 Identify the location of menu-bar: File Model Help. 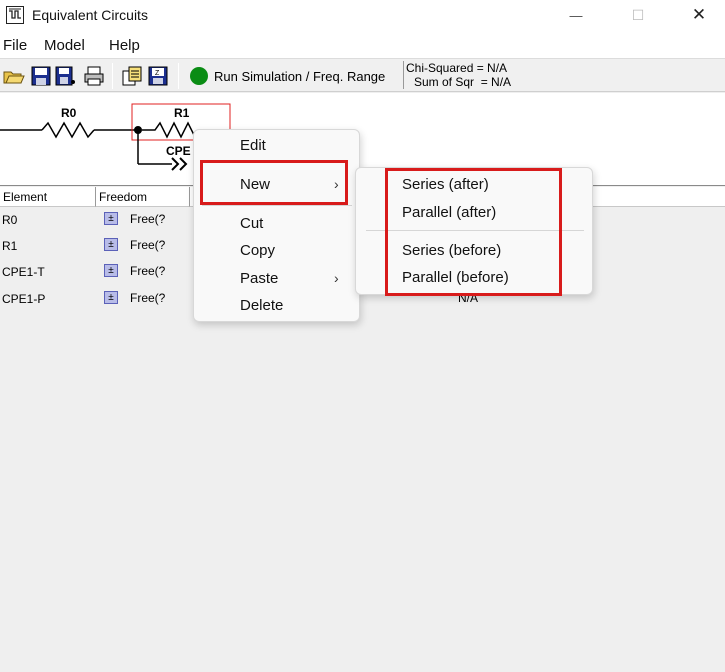
(362, 45).